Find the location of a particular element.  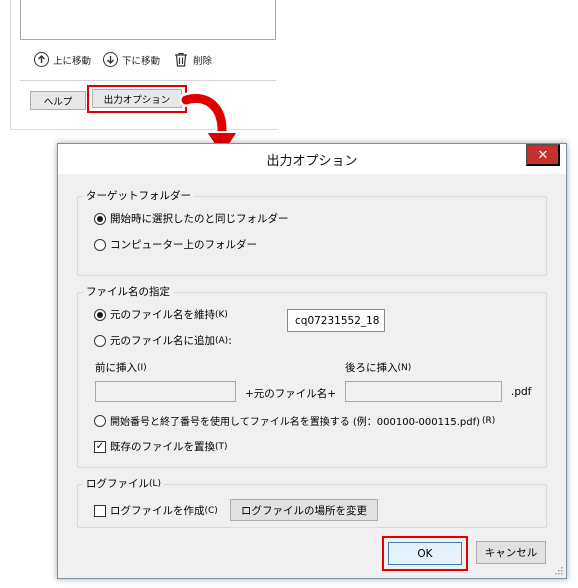

insert-before-input is located at coordinates (165, 391).